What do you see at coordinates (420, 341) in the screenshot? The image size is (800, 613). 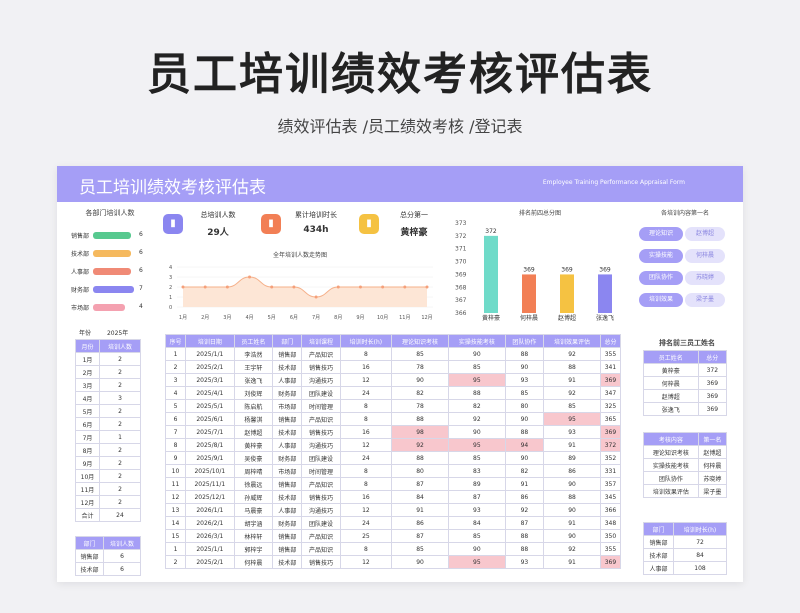 I see `column-header: 理论知识考核` at bounding box center [420, 341].